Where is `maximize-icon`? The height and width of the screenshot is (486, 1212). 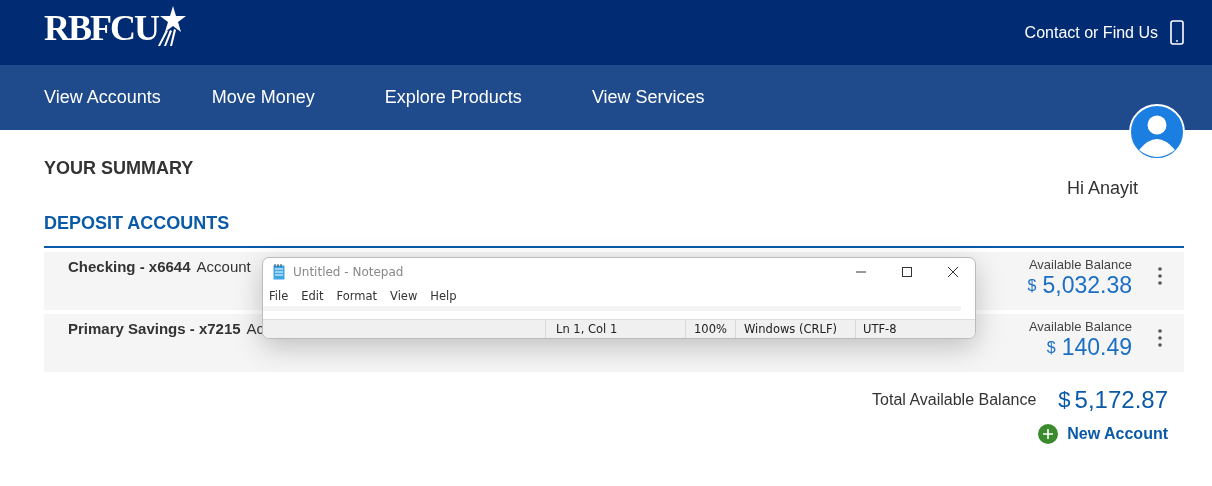
maximize-icon is located at coordinates (907, 272).